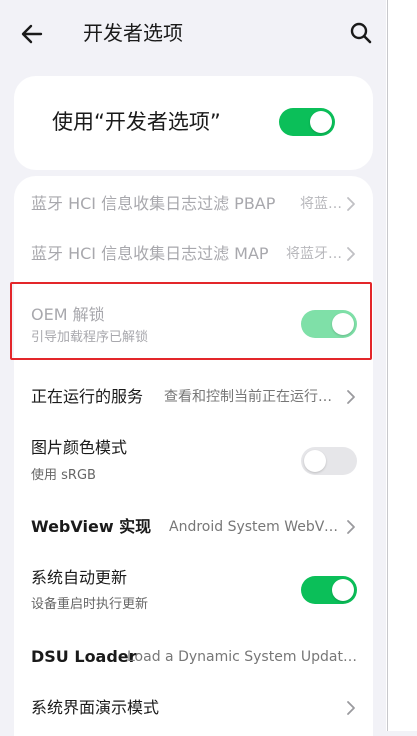 This screenshot has width=417, height=736. I want to click on list-item-auto-system-update: 系统自动更新 设备重启时执行更新, so click(193, 592).